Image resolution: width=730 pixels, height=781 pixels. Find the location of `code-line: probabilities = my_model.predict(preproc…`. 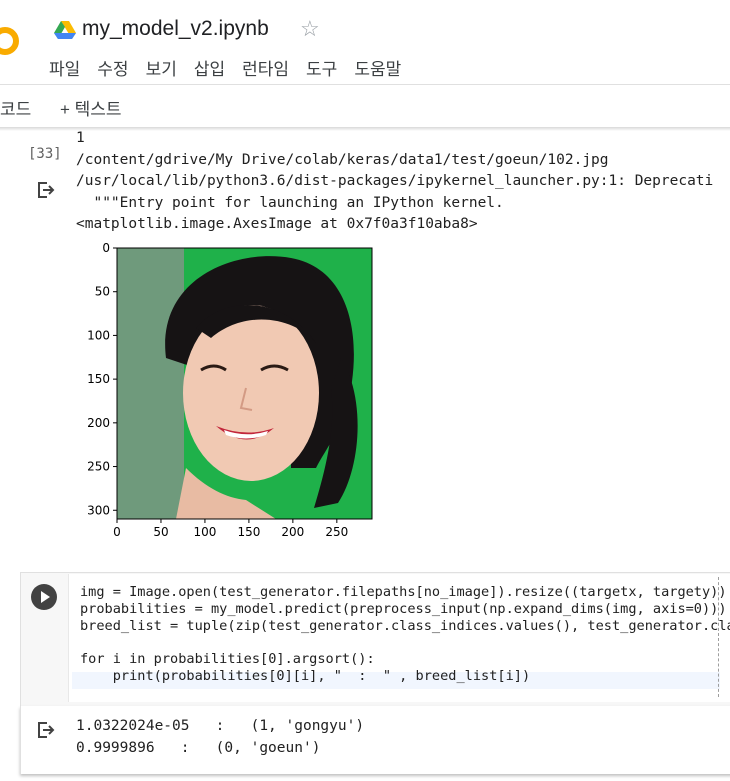

code-line: probabilities = my_model.predict(preproc… is located at coordinates (405, 609).